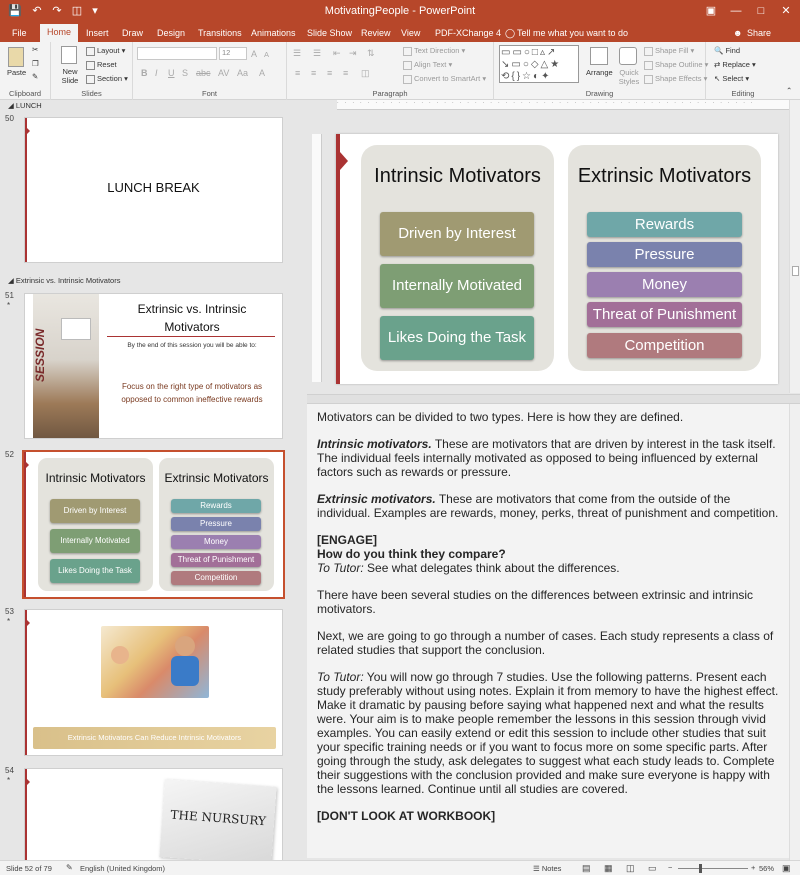 The height and width of the screenshot is (875, 800). What do you see at coordinates (434, 51) in the screenshot?
I see `text-direction-button: Text Direction ▾` at bounding box center [434, 51].